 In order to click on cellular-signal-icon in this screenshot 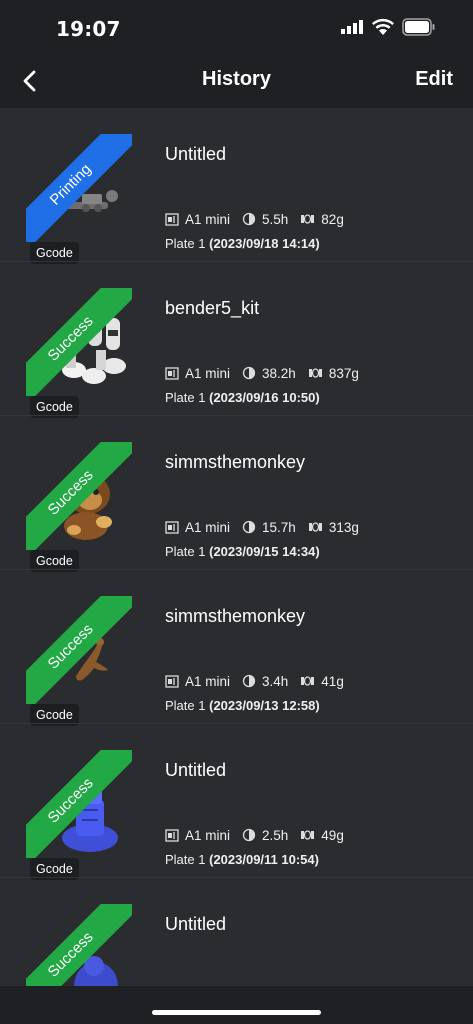, I will do `click(352, 27)`.